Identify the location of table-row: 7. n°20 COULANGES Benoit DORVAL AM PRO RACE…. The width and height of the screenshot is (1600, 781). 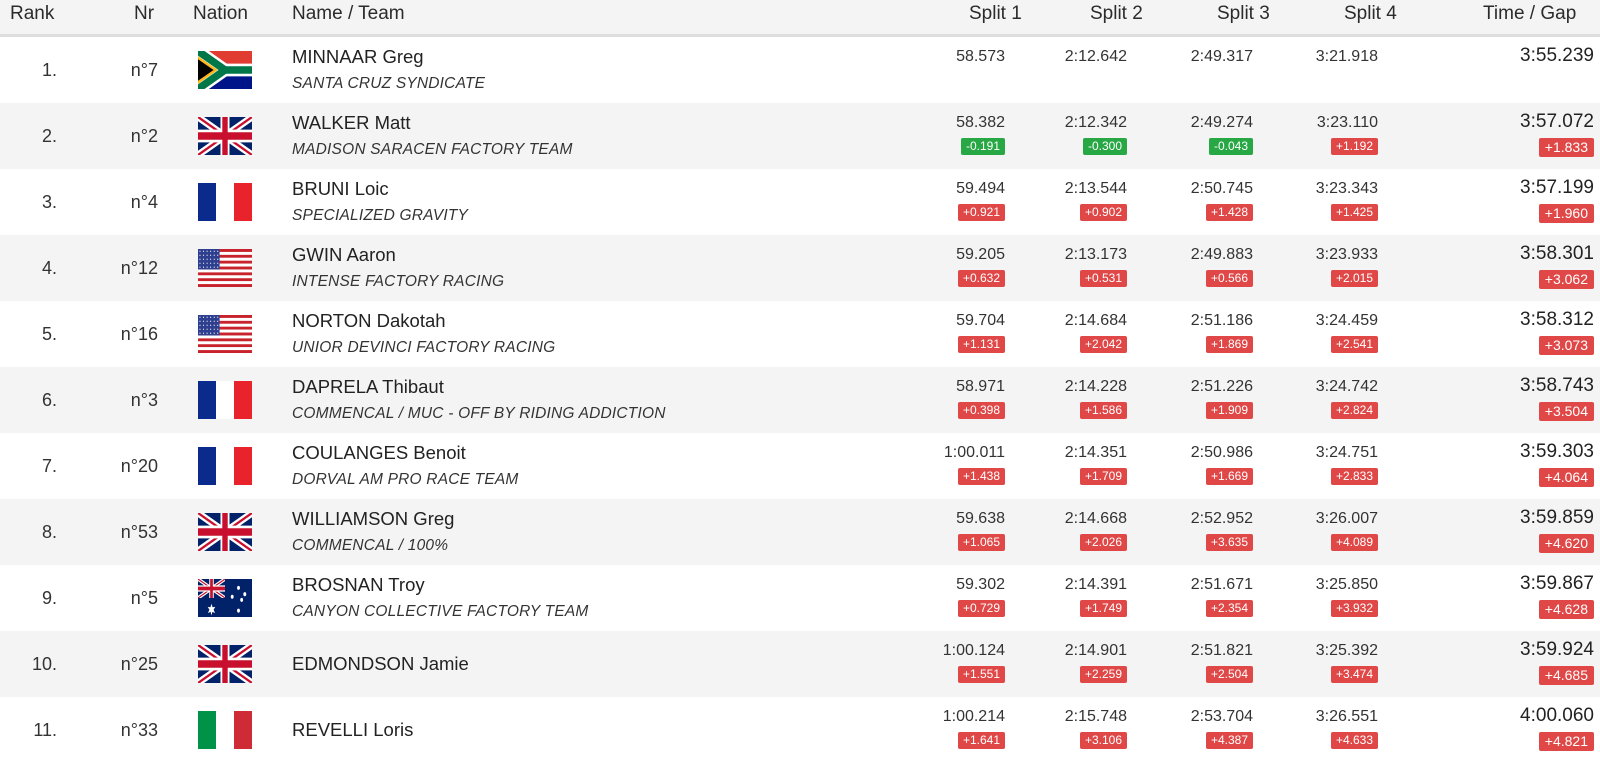
(800, 466).